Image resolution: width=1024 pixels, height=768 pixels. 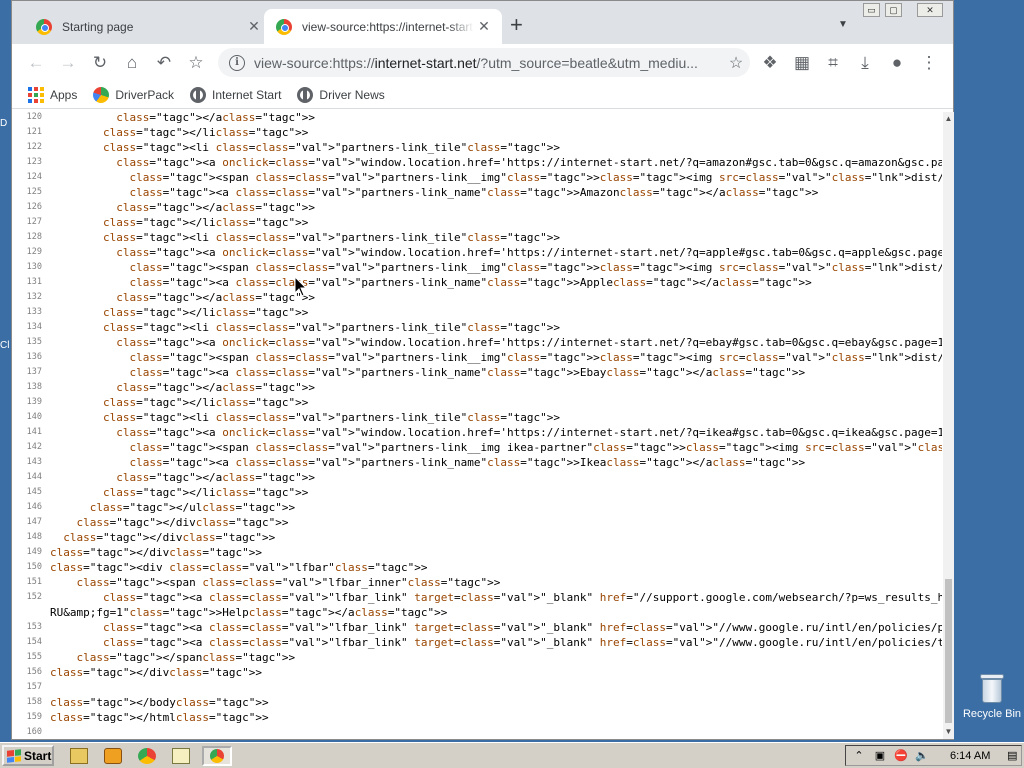 I want to click on line-number: 131, so click(x=34, y=282).